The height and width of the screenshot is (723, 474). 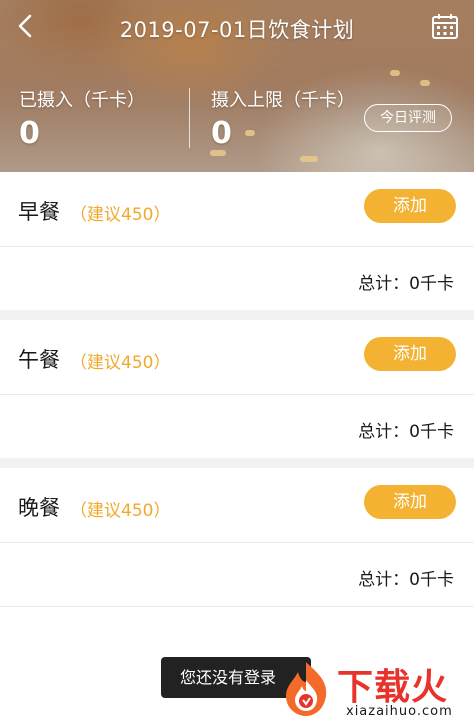 What do you see at coordinates (27, 26) in the screenshot?
I see `back-arrow-icon` at bounding box center [27, 26].